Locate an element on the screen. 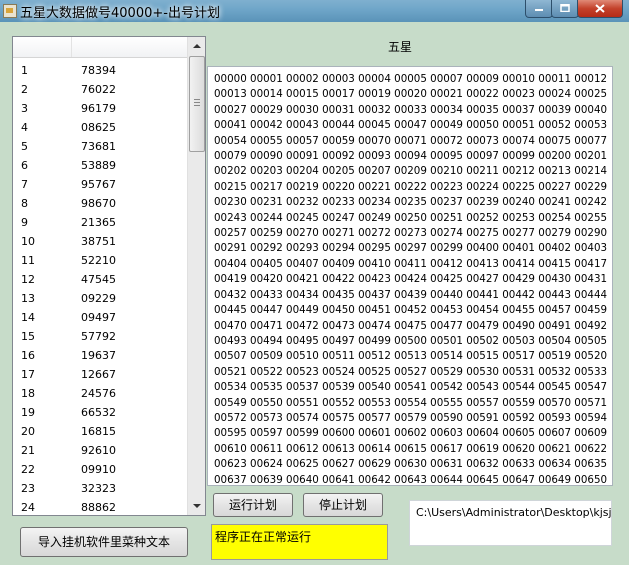  row-value: 38751 is located at coordinates (98, 241).